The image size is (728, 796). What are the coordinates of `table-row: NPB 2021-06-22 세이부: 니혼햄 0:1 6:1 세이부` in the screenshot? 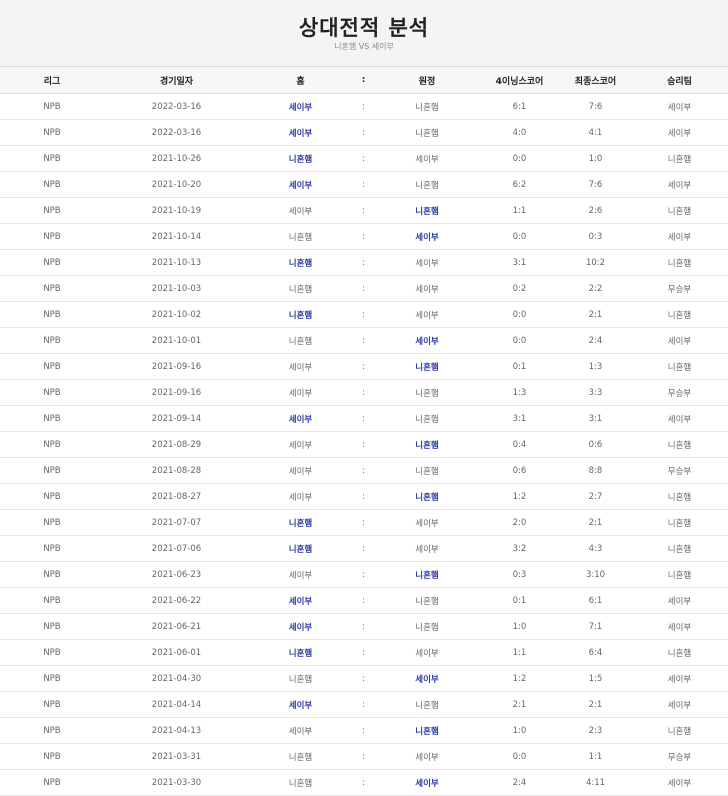 It's located at (364, 600).